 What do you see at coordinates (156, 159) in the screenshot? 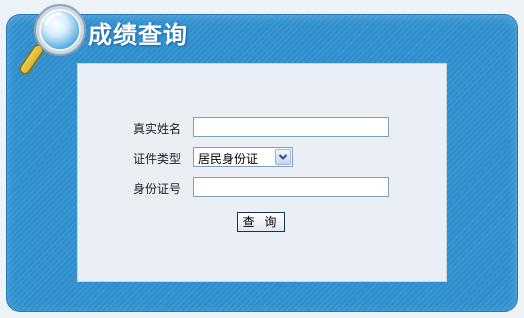
I see `id-type-label: 证件类型` at bounding box center [156, 159].